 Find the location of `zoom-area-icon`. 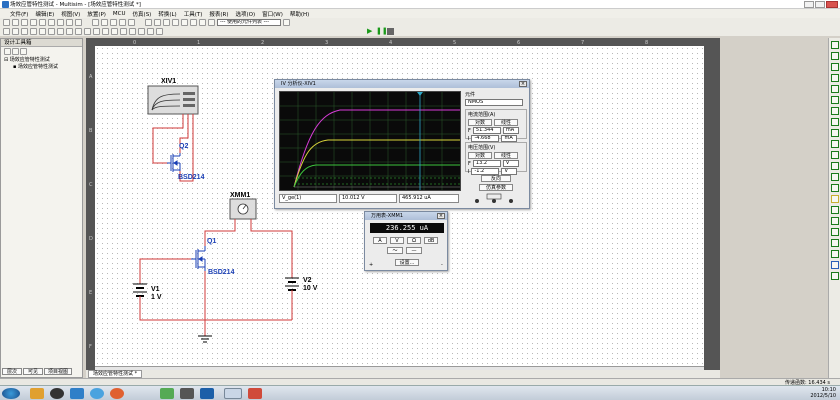

zoom-area-icon is located at coordinates (122, 22).